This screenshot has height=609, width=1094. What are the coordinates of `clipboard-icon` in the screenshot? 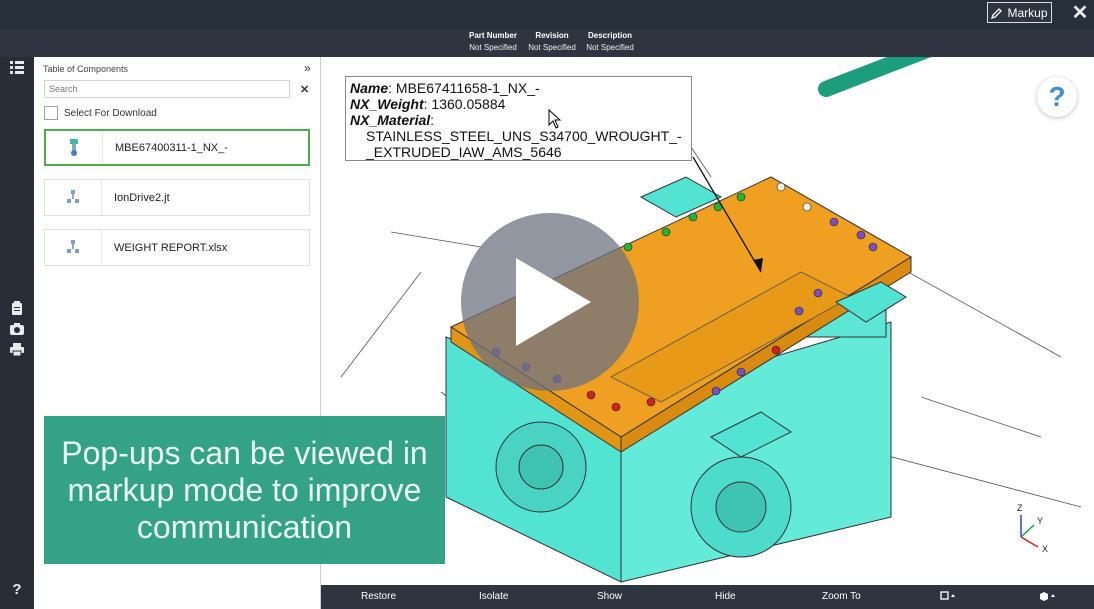 It's located at (17, 309).